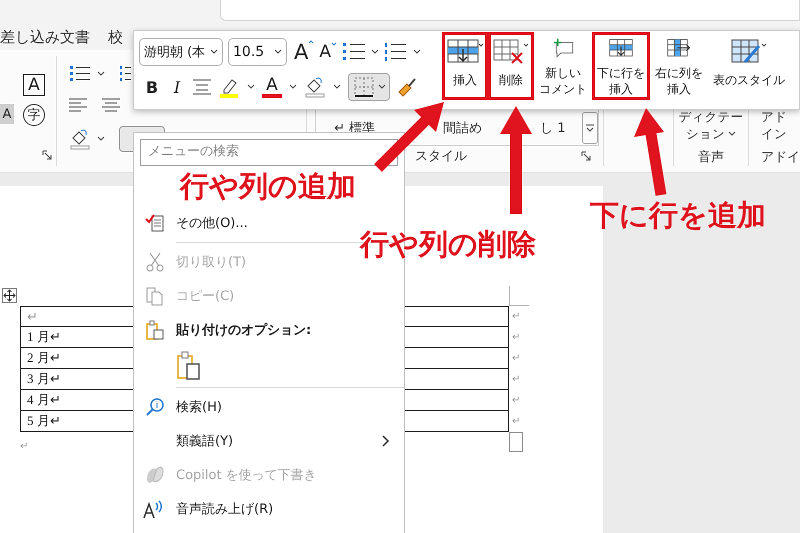 This screenshot has height=533, width=800. What do you see at coordinates (111, 105) in the screenshot?
I see `align-center-icon` at bounding box center [111, 105].